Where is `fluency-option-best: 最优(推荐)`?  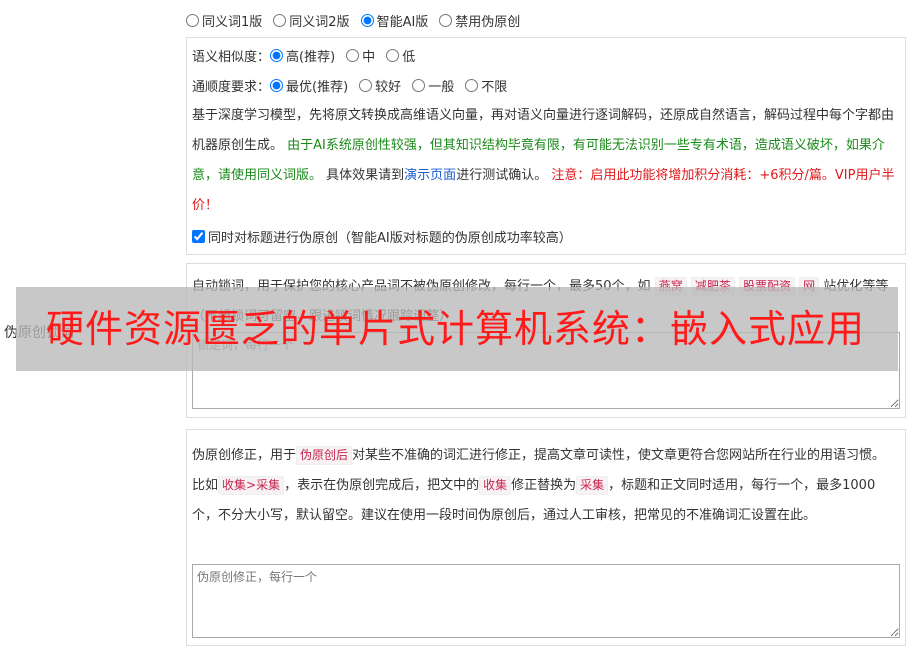
fluency-option-best: 最优(推荐) is located at coordinates (309, 85).